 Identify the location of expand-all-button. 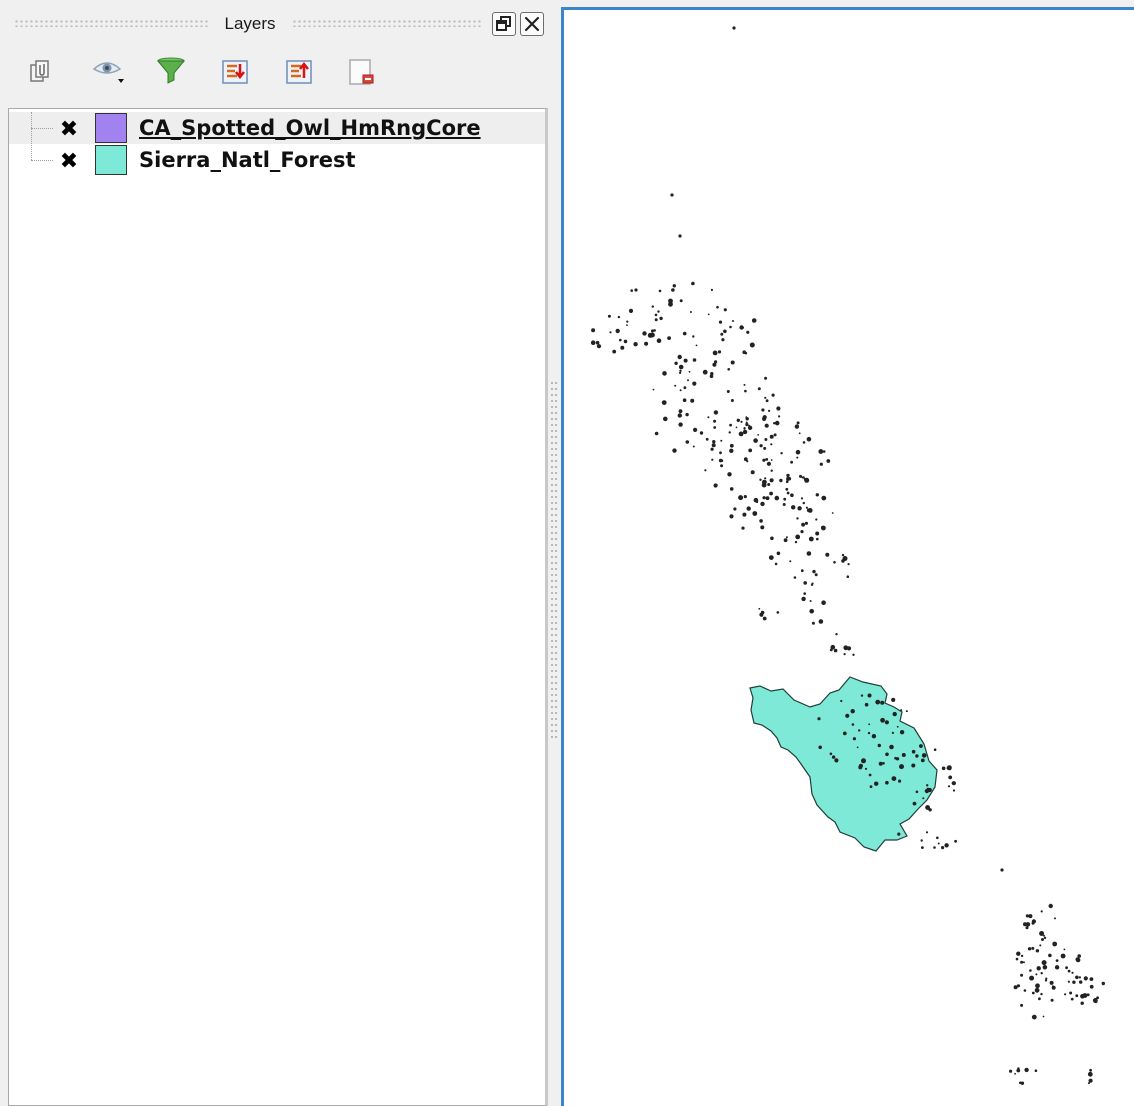
(235, 71).